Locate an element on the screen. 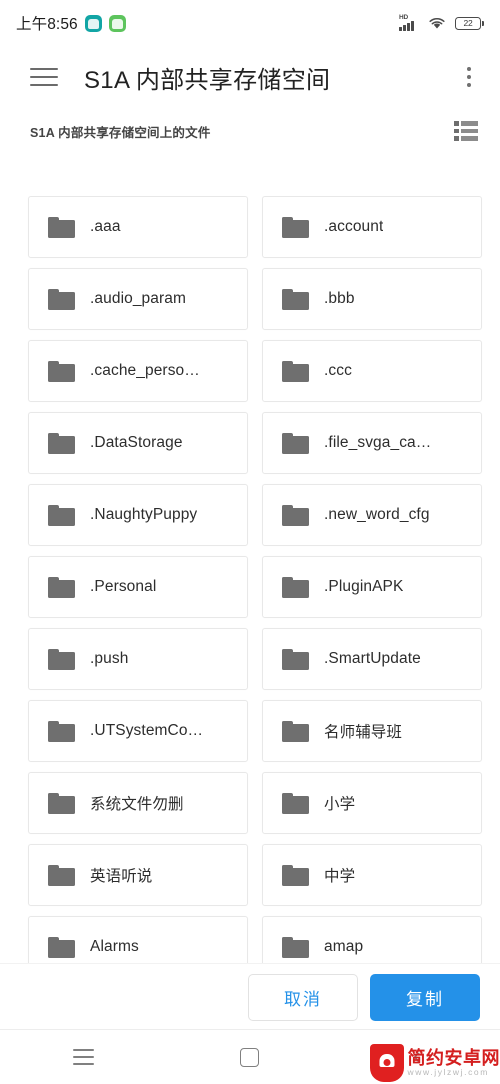  file-card: 小学 is located at coordinates (372, 803).